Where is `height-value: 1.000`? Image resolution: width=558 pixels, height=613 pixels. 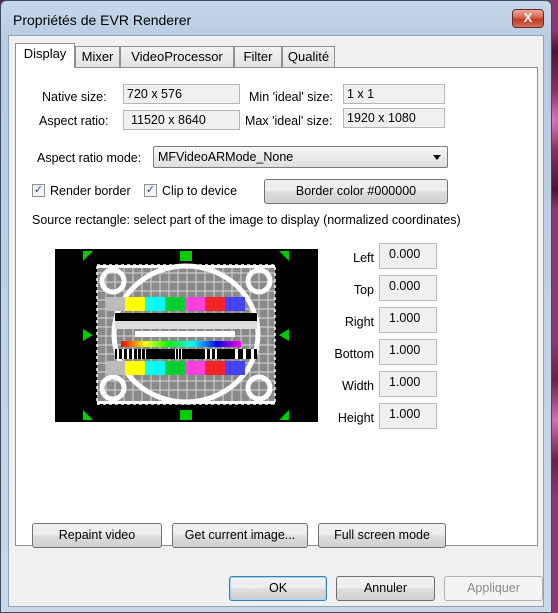 height-value: 1.000 is located at coordinates (408, 416).